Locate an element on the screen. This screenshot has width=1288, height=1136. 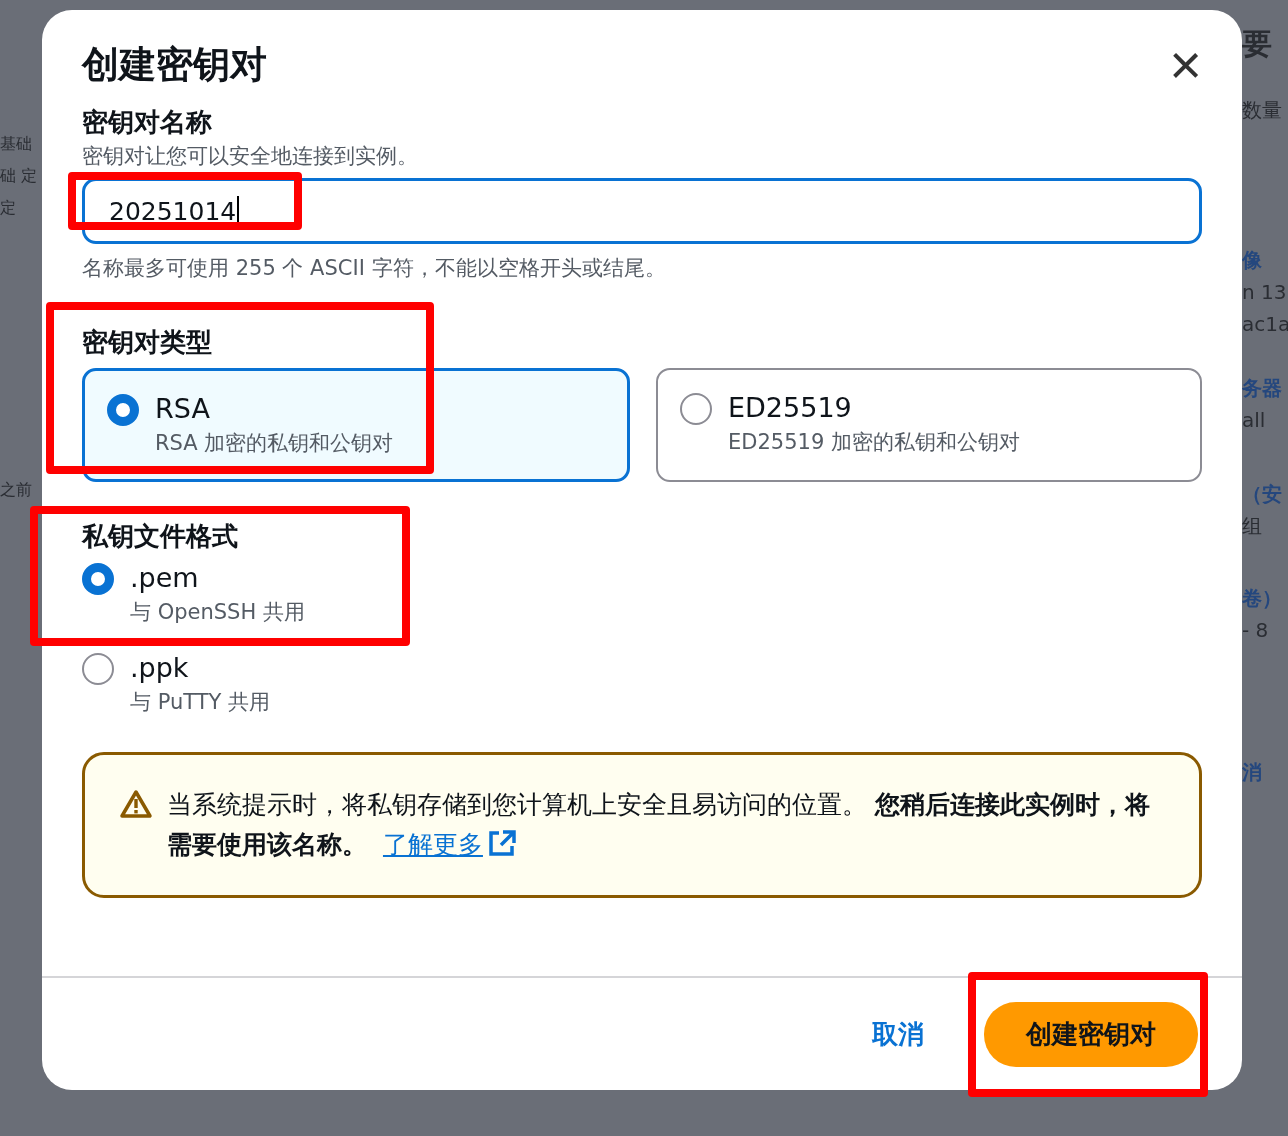
create-button: 创建密钥对 is located at coordinates (1091, 1034).